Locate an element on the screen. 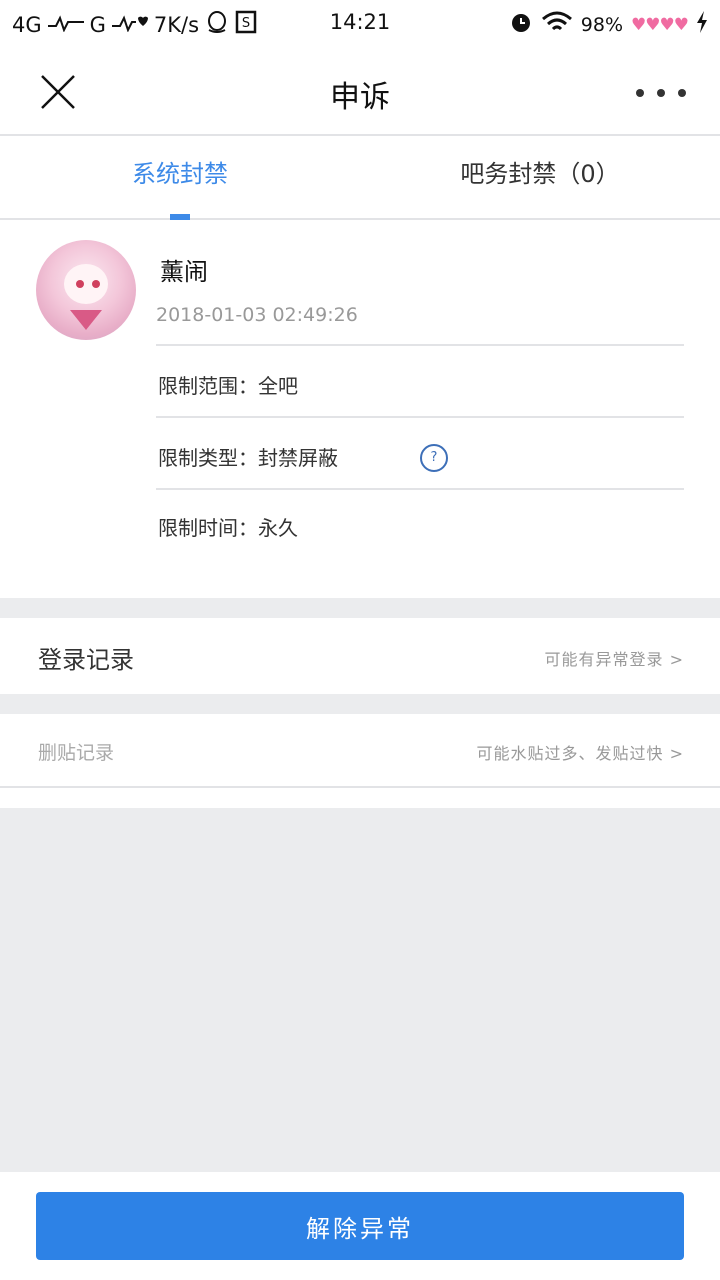 The height and width of the screenshot is (1280, 720). status-right: 98% ♥♥♥♥ is located at coordinates (608, 24).